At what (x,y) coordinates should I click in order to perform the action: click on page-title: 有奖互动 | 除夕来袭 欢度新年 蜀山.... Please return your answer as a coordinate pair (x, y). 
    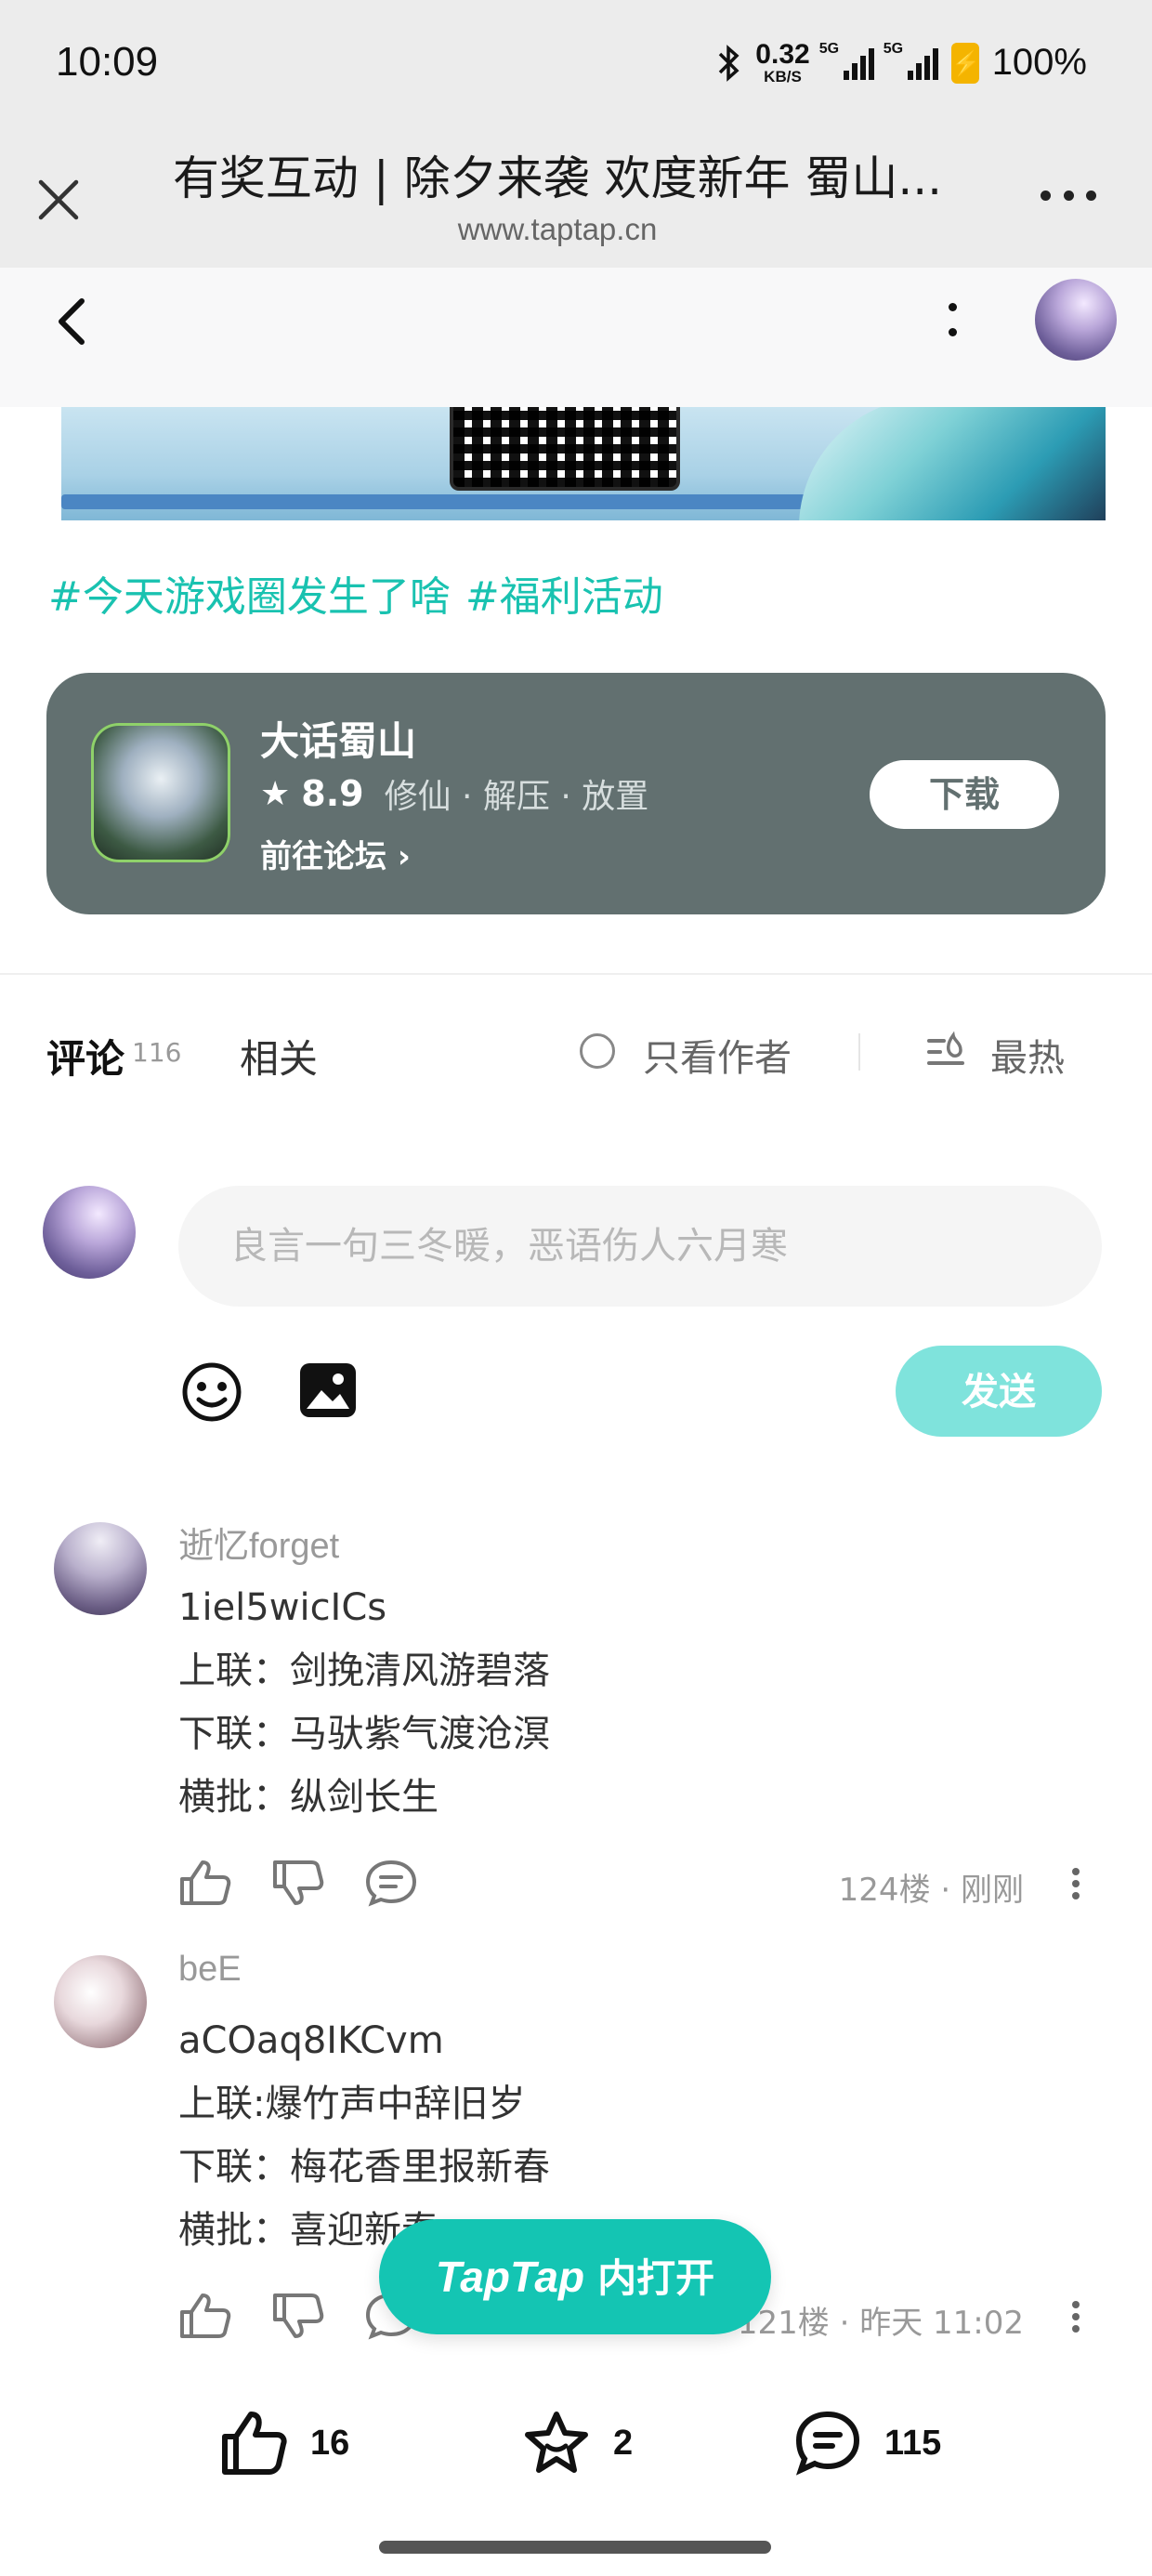
    Looking at the image, I should click on (557, 178).